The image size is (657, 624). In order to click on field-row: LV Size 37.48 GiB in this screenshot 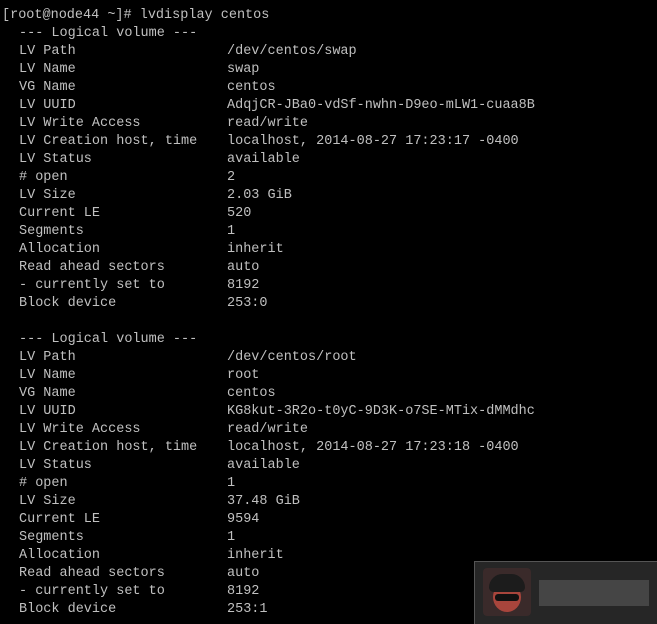, I will do `click(328, 502)`.